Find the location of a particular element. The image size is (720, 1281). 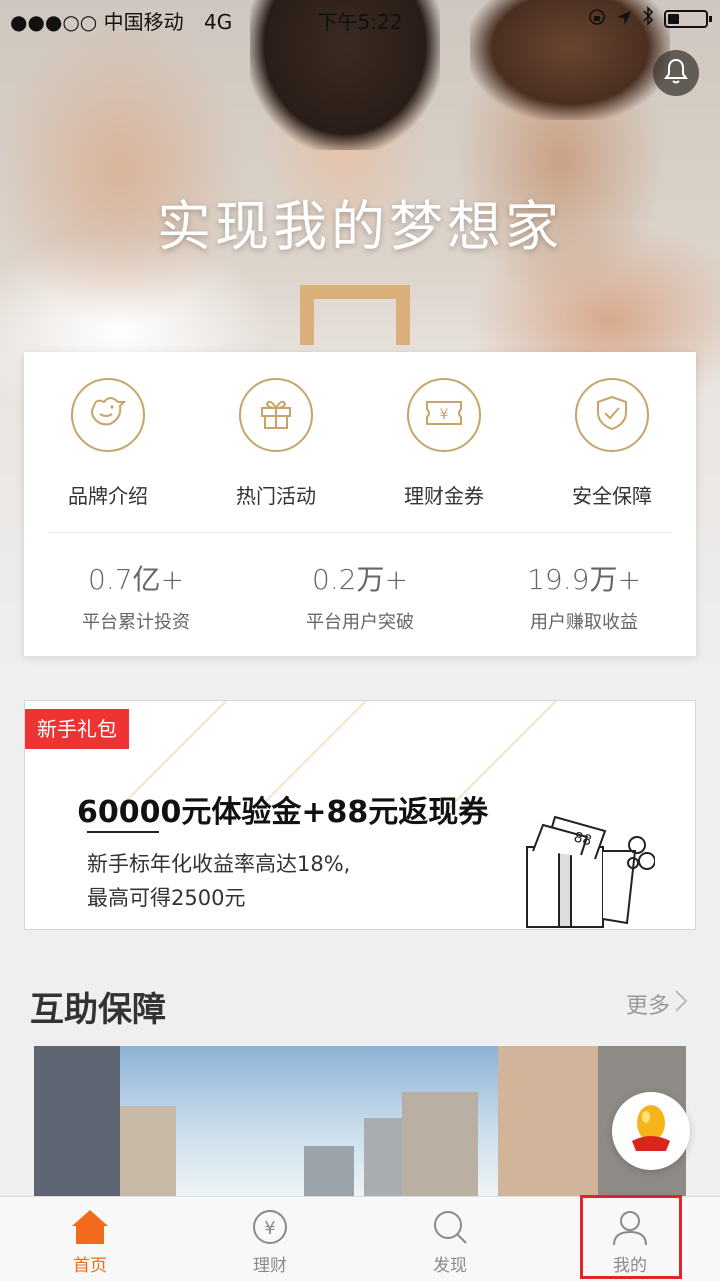

quick-icon-circle: ¥ is located at coordinates (444, 415).